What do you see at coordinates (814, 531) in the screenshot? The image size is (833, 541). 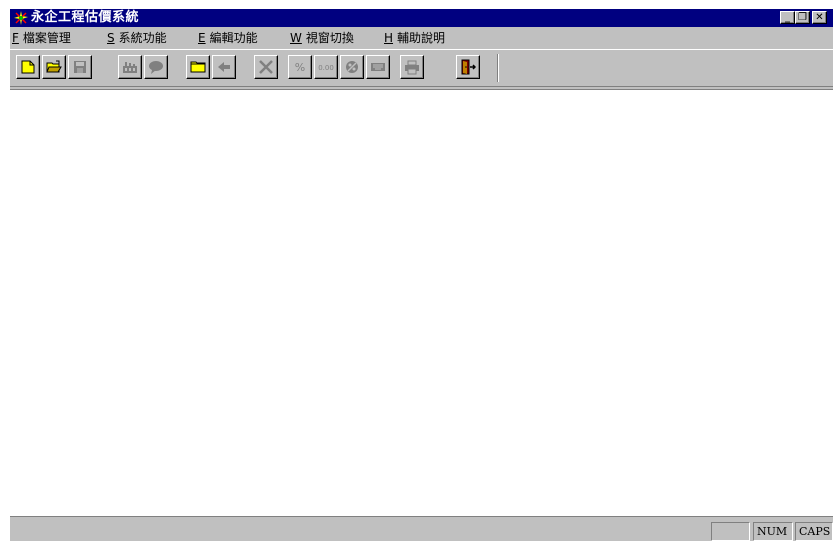 I see `caps-lock-indicator: CAPS` at bounding box center [814, 531].